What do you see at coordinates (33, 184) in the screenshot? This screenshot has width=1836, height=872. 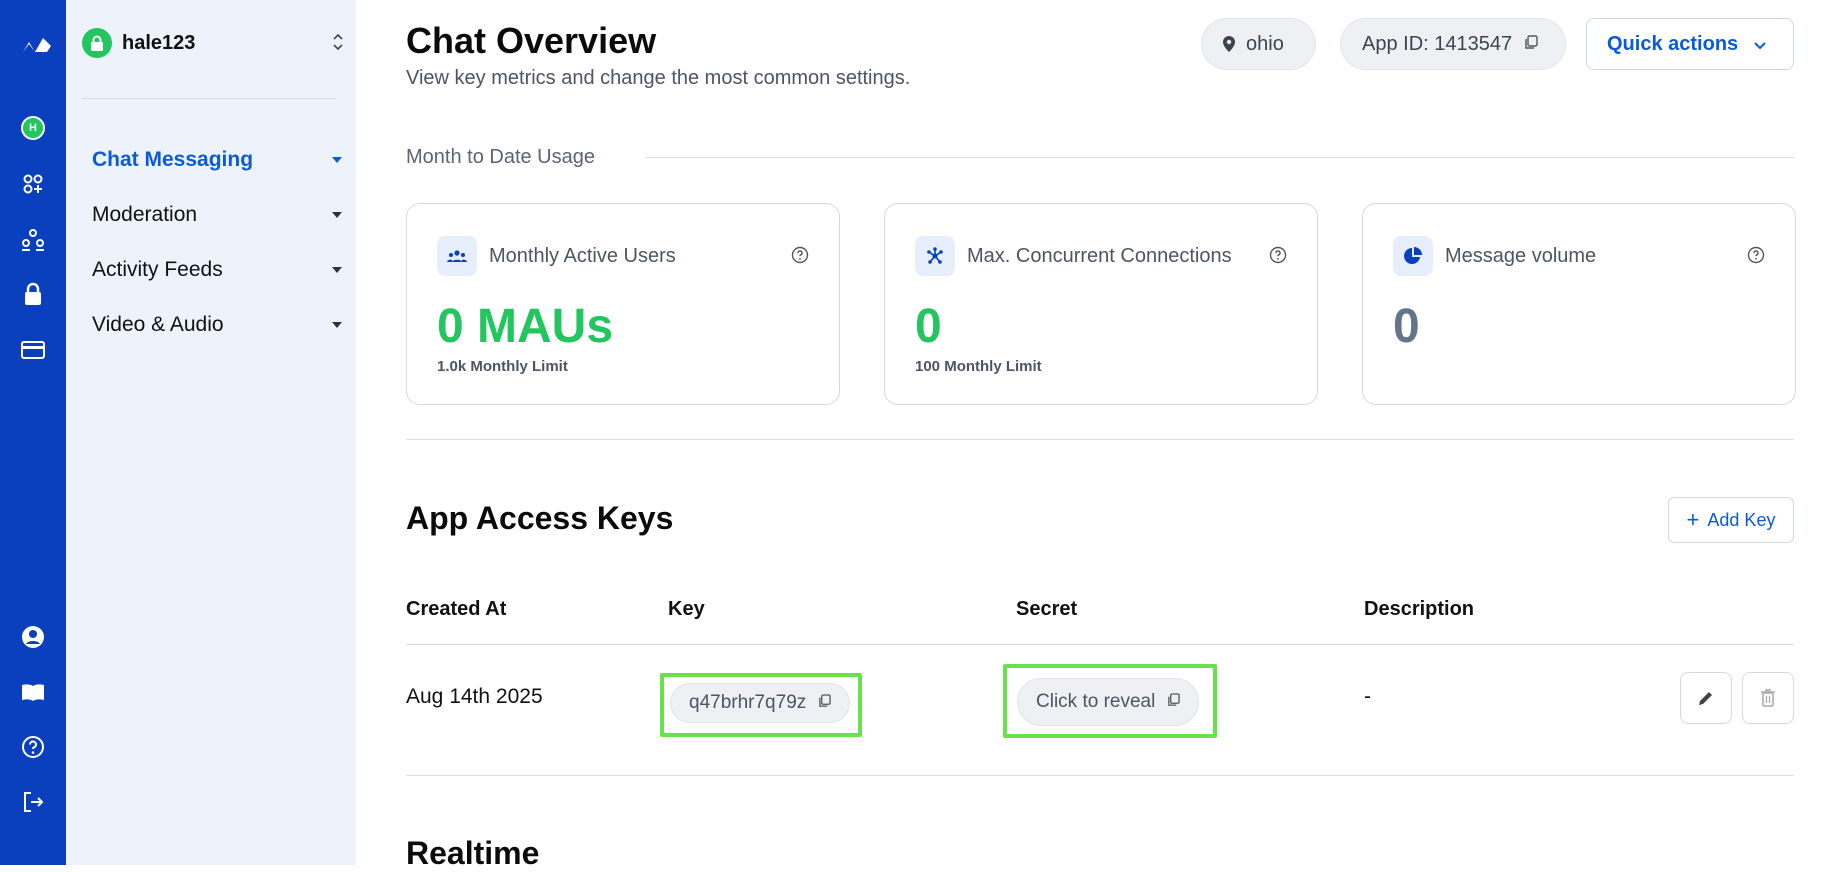 I see `apps-grid-icon` at bounding box center [33, 184].